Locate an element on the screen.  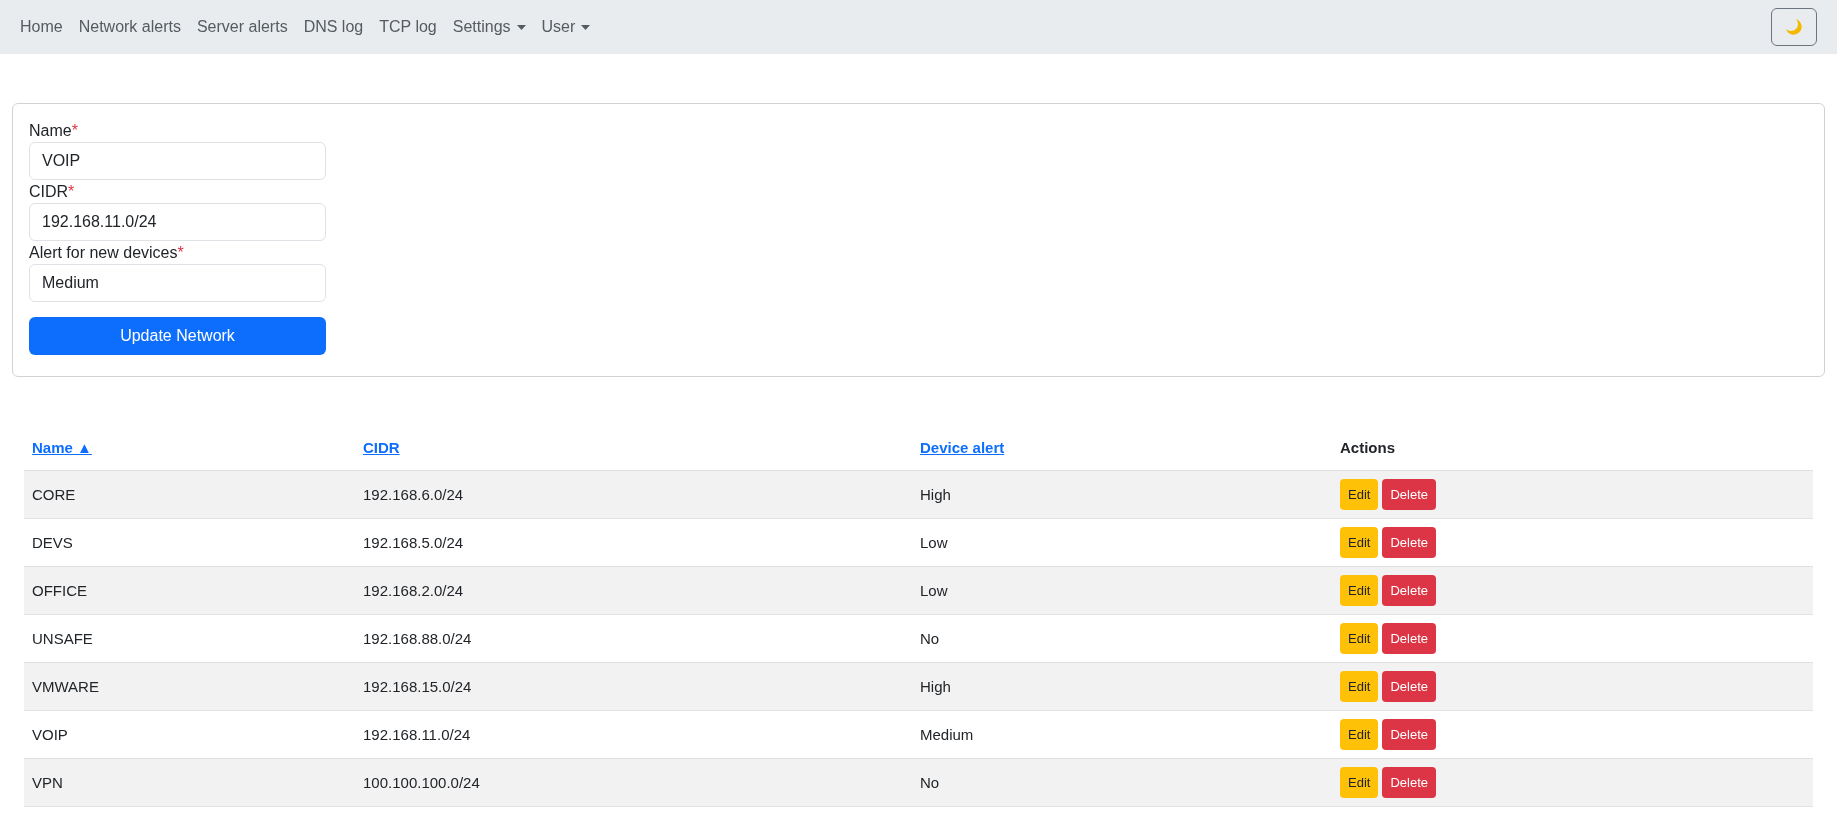
column-header-link: Device alert is located at coordinates (962, 447).